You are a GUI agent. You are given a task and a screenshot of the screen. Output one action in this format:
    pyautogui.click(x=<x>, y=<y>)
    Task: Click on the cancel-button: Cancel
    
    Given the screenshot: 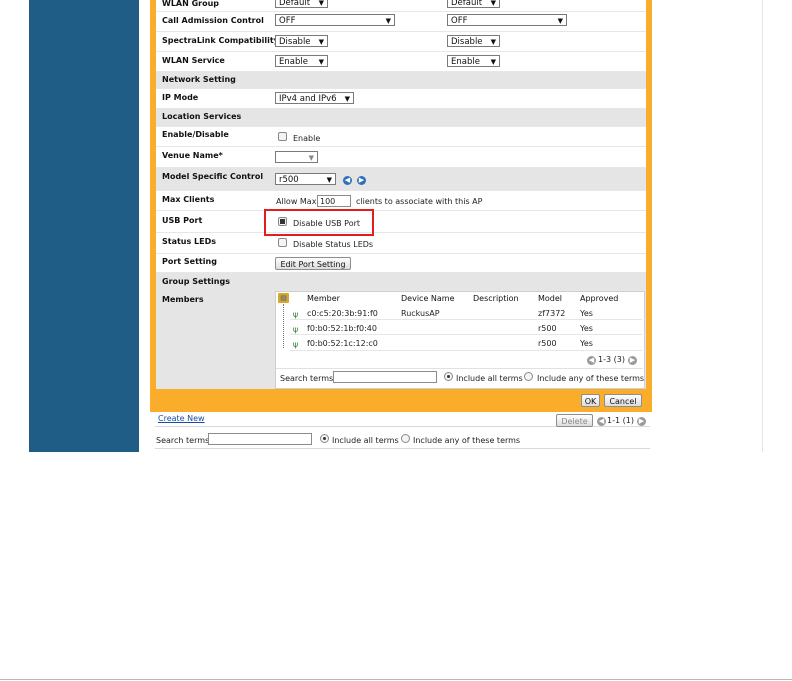 What is the action you would take?
    pyautogui.click(x=623, y=400)
    